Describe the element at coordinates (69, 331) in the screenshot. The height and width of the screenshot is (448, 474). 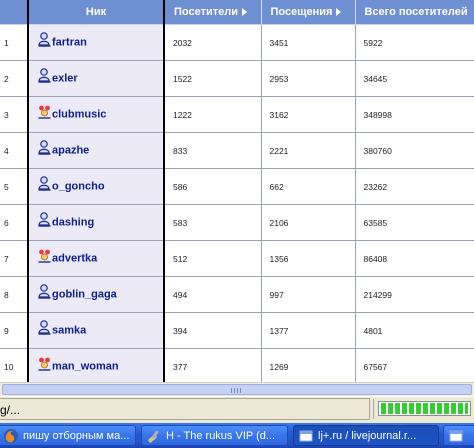
I see `user-link: samka` at that location.